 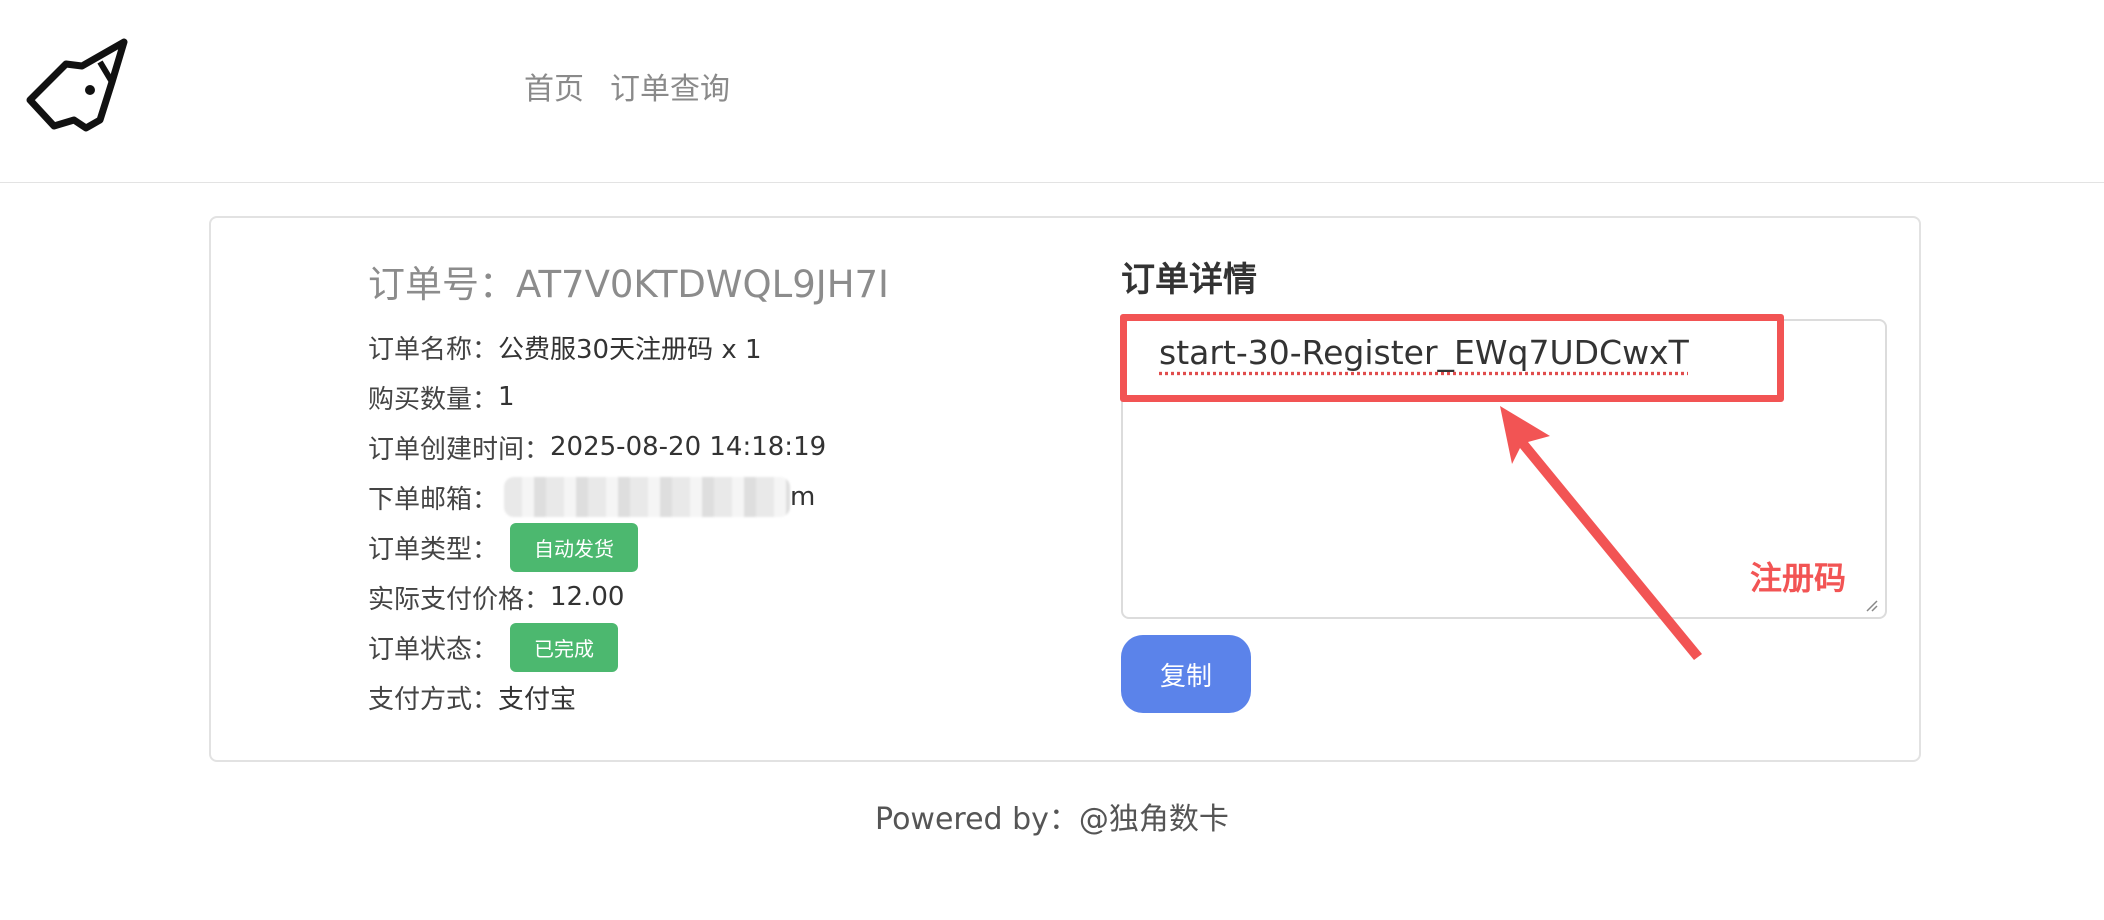 What do you see at coordinates (1601, 533) in the screenshot?
I see `annotation-arrow-icon` at bounding box center [1601, 533].